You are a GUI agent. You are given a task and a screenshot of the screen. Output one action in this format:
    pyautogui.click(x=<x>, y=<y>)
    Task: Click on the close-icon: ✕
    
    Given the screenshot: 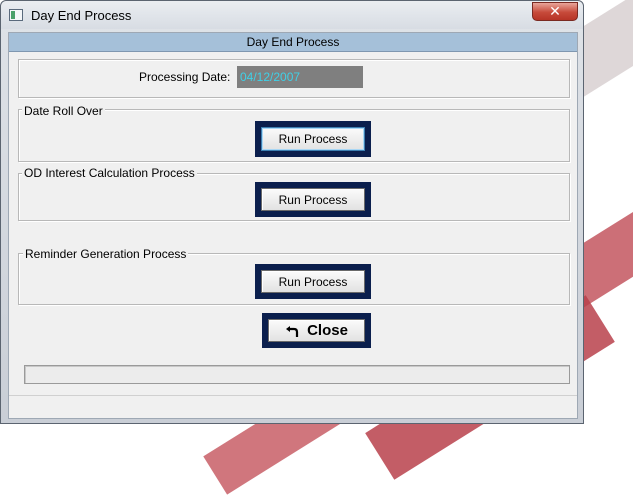 What is the action you would take?
    pyautogui.click(x=555, y=11)
    